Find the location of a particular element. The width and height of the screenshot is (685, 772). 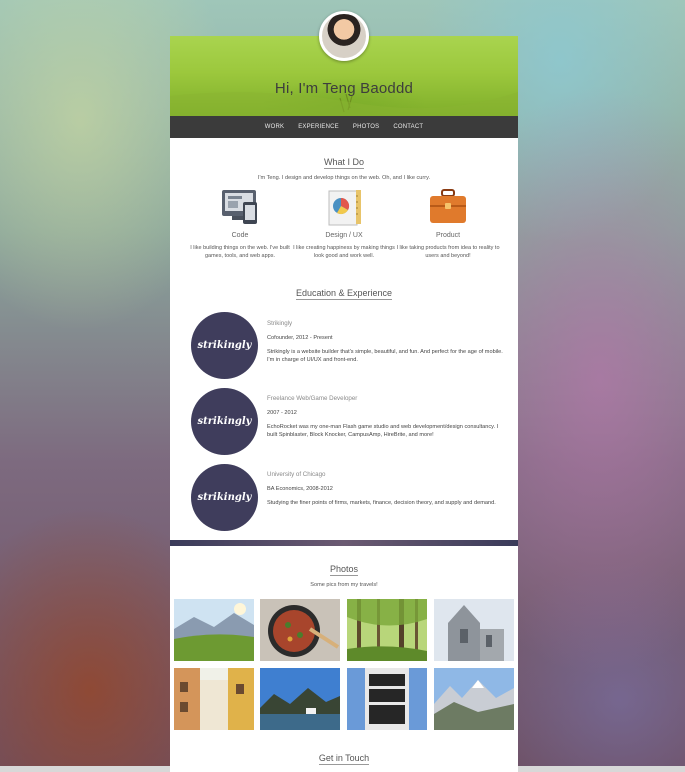

exp-org: University of Chicago is located at coordinates (296, 474).